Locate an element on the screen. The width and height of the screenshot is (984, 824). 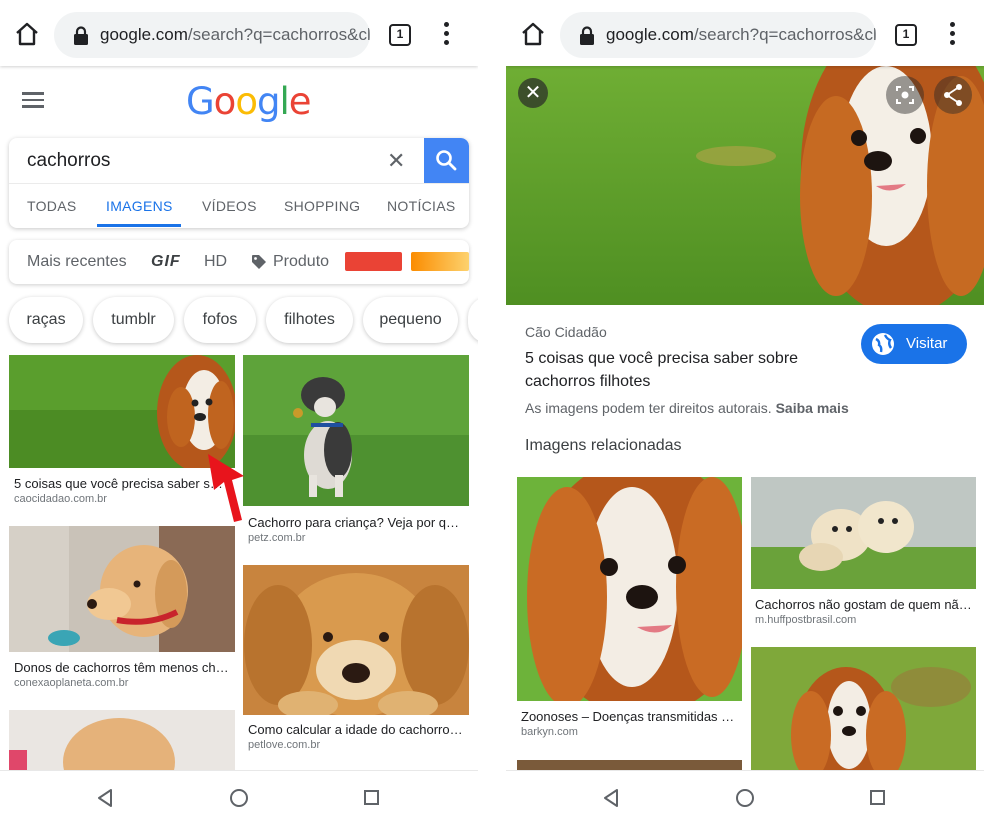
filter-recent: Mais recentes is located at coordinates (77, 262).